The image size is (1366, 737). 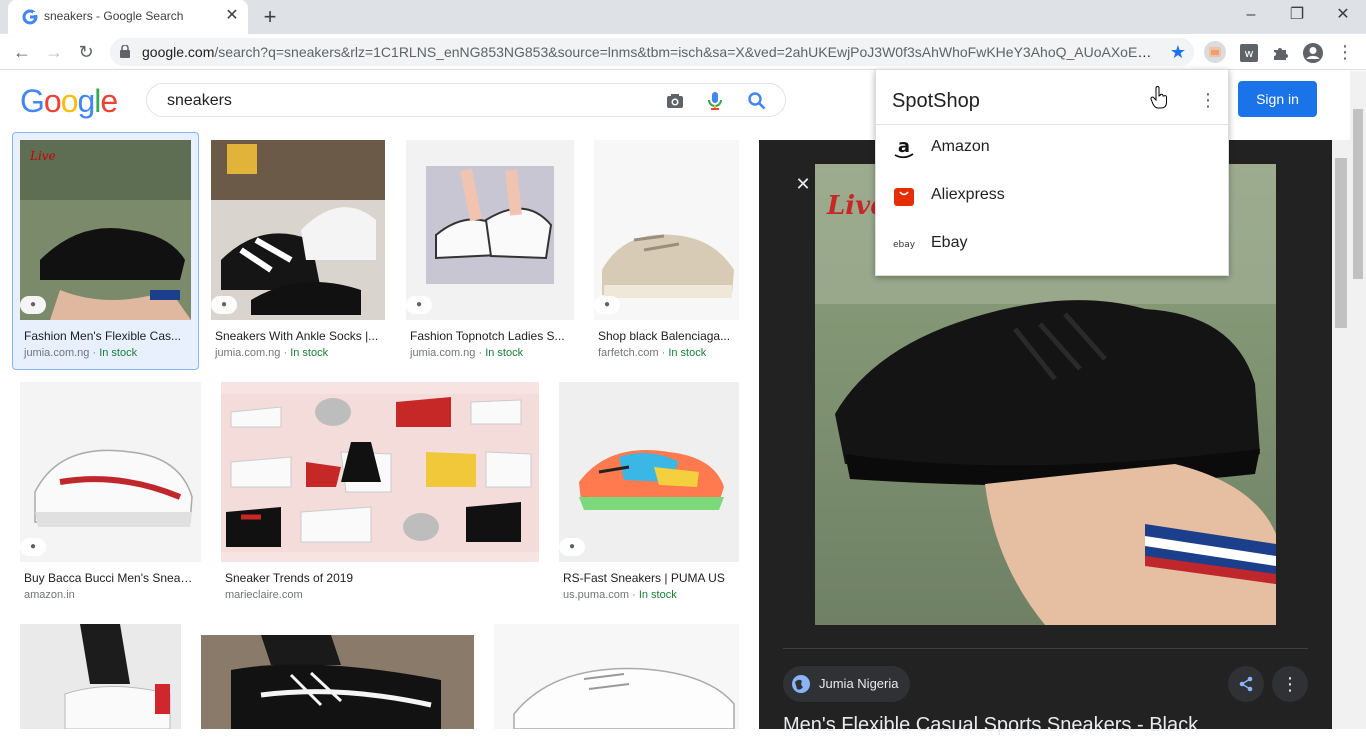 What do you see at coordinates (683, 17) in the screenshot?
I see `tab-strip: sneakers - Google Search ✕ + – ❐ ✕` at bounding box center [683, 17].